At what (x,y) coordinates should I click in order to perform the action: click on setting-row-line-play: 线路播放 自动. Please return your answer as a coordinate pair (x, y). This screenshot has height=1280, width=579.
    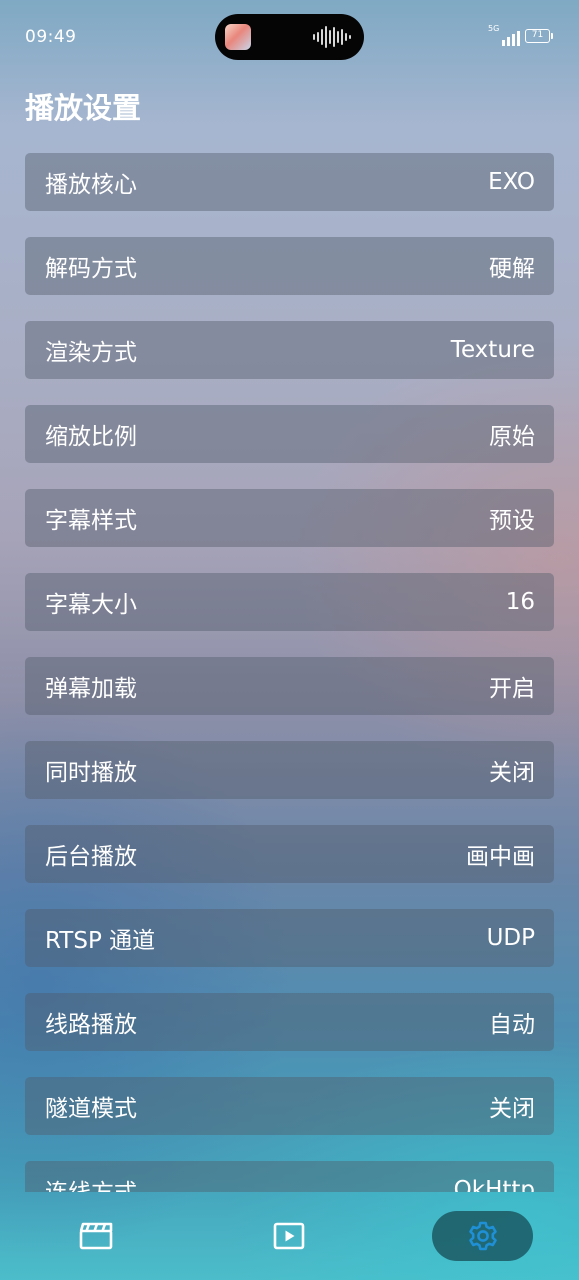
    Looking at the image, I should click on (289, 1022).